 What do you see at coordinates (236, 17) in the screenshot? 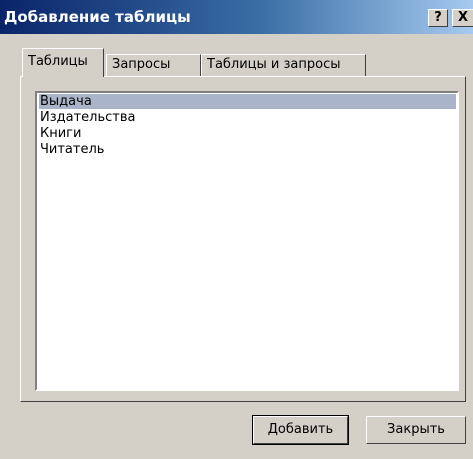
I see `title-bar: Добавление таблицы ? X` at bounding box center [236, 17].